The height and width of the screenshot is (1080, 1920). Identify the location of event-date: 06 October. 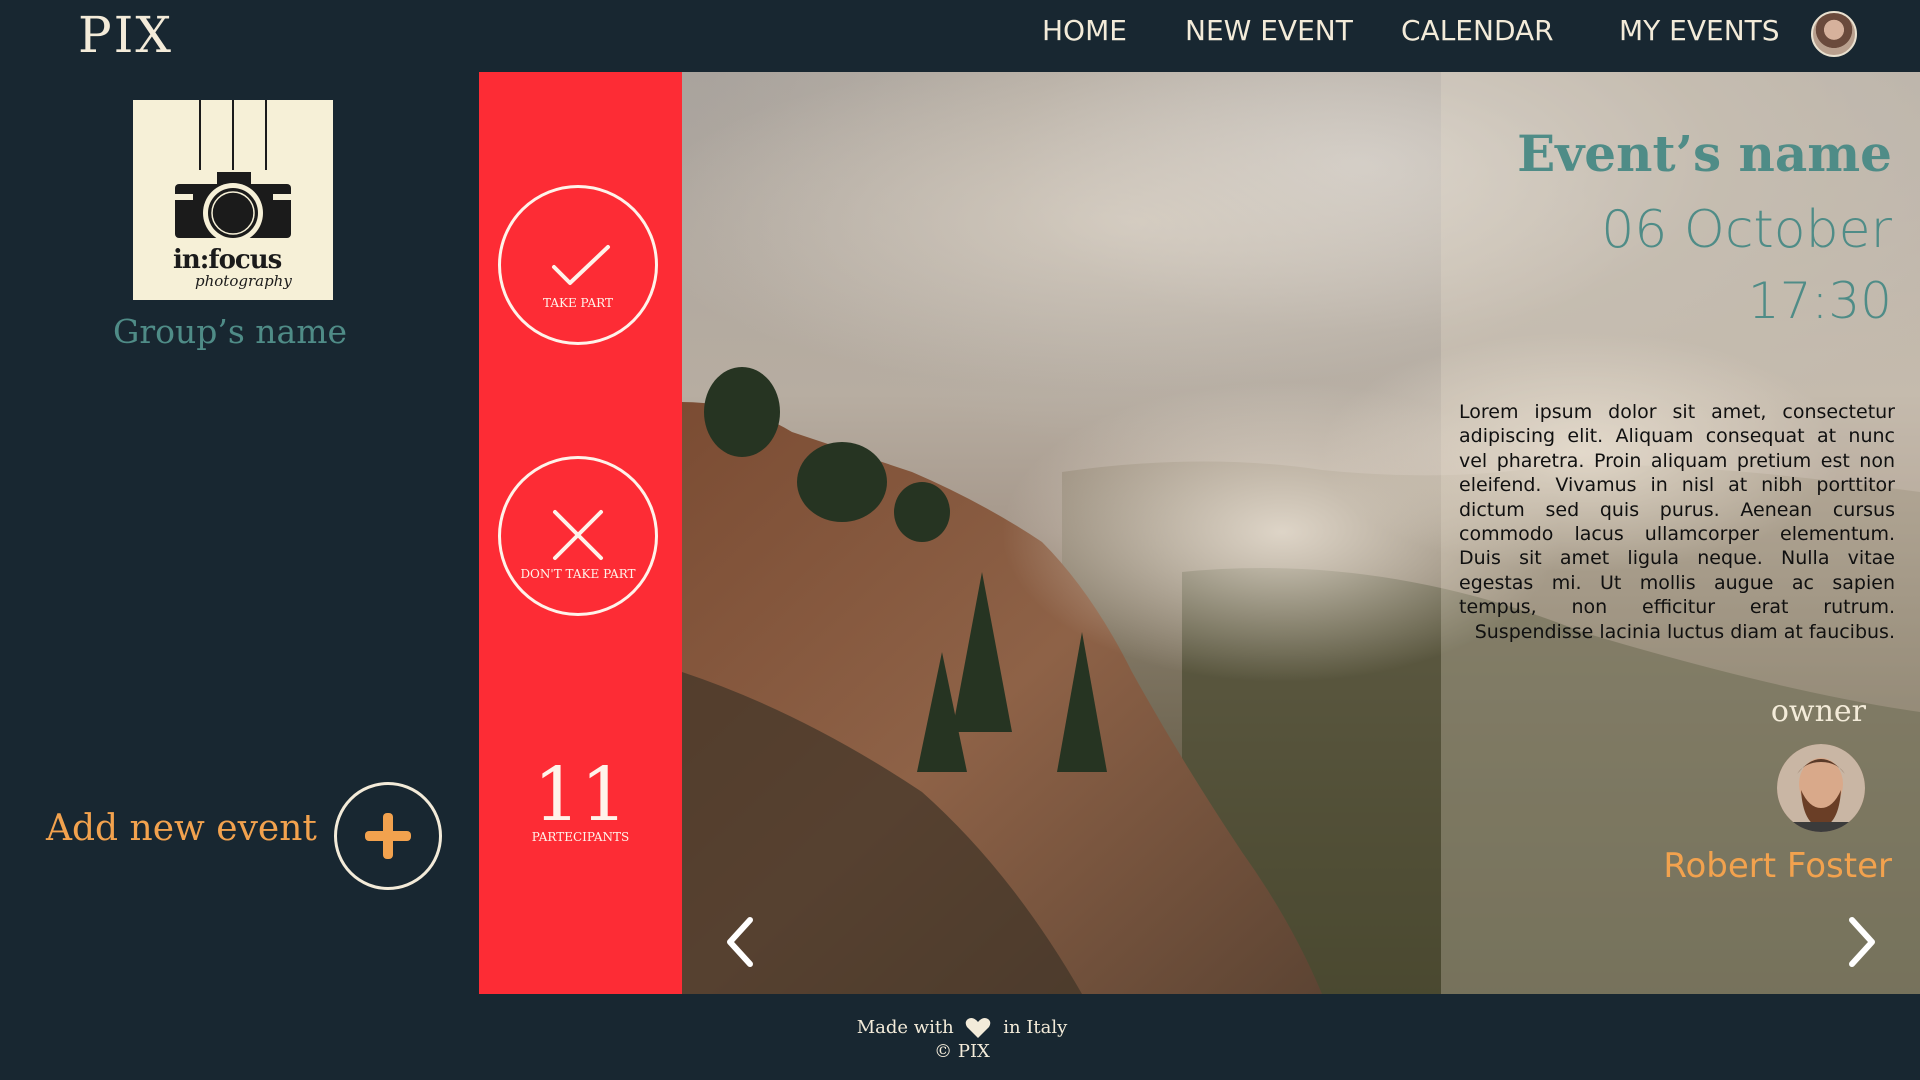
(1746, 230).